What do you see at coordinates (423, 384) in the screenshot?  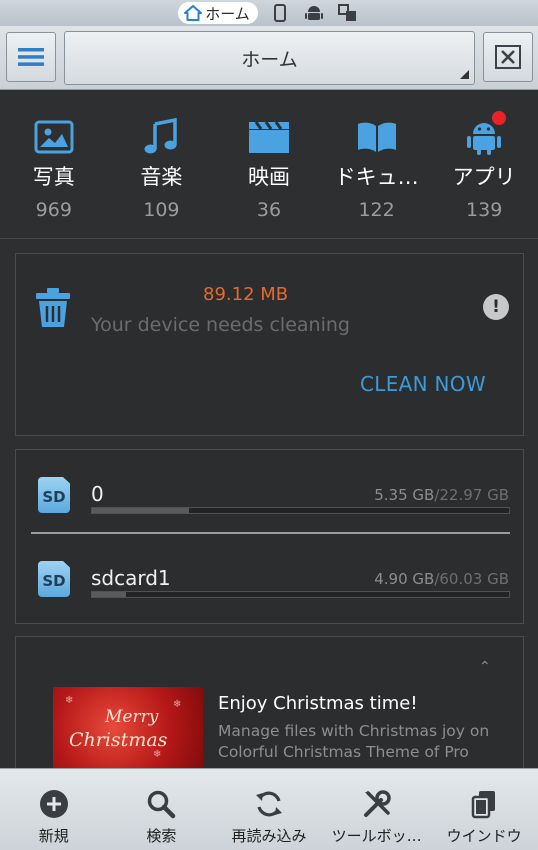 I see `clean-now-button: CLEAN NOW` at bounding box center [423, 384].